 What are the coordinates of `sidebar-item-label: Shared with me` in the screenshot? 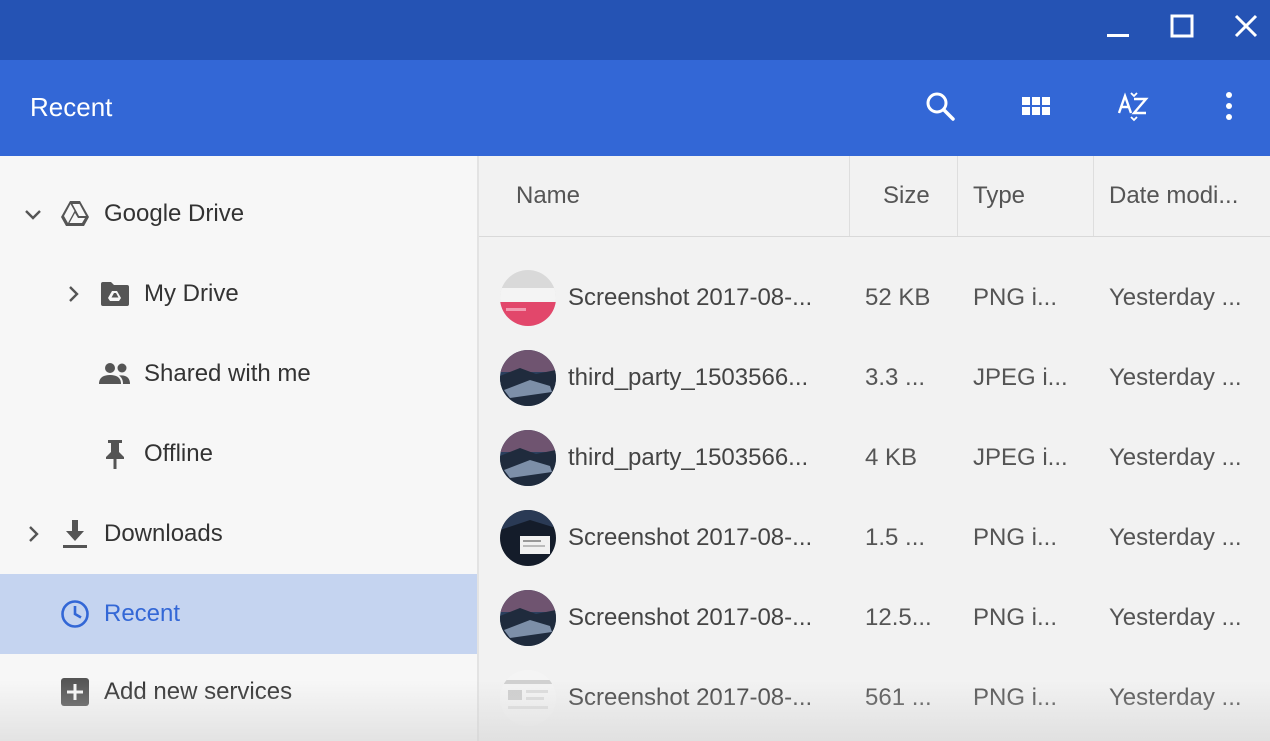 It's located at (227, 373).